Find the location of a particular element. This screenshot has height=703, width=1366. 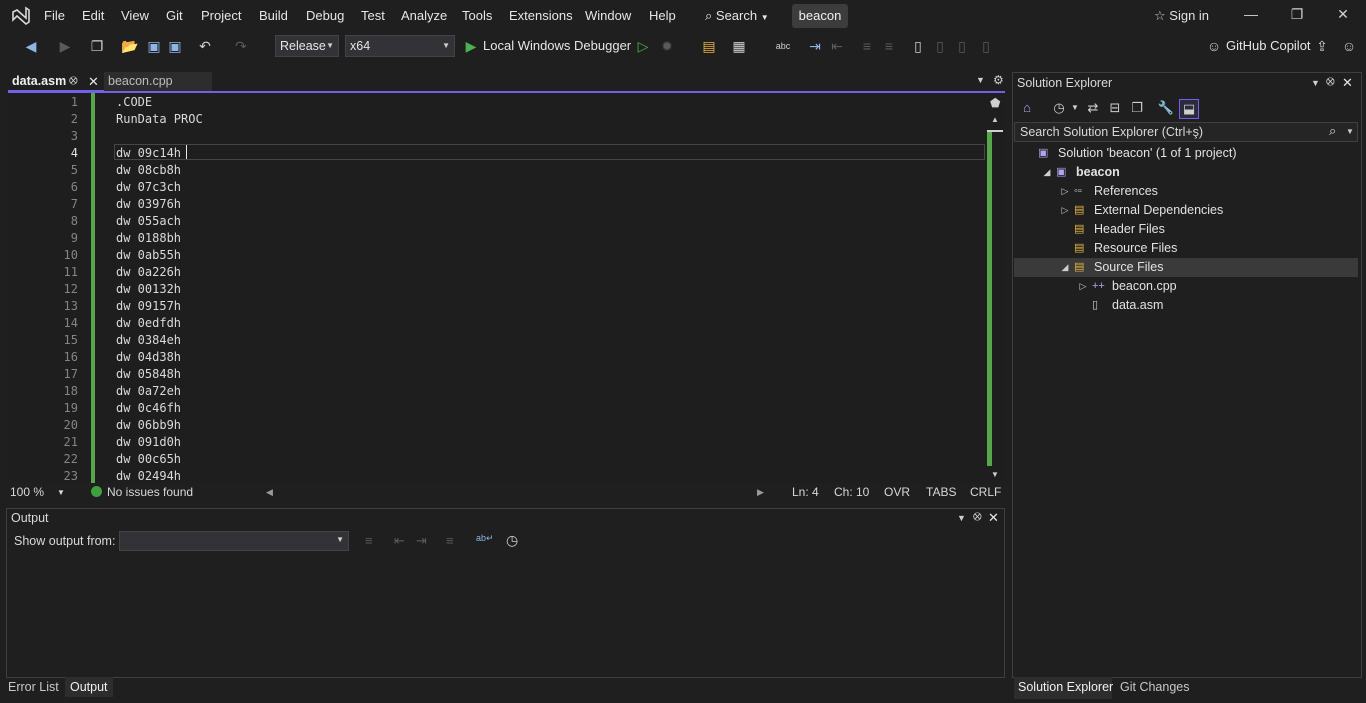

scrollbar-map is located at coordinates (989, 298).